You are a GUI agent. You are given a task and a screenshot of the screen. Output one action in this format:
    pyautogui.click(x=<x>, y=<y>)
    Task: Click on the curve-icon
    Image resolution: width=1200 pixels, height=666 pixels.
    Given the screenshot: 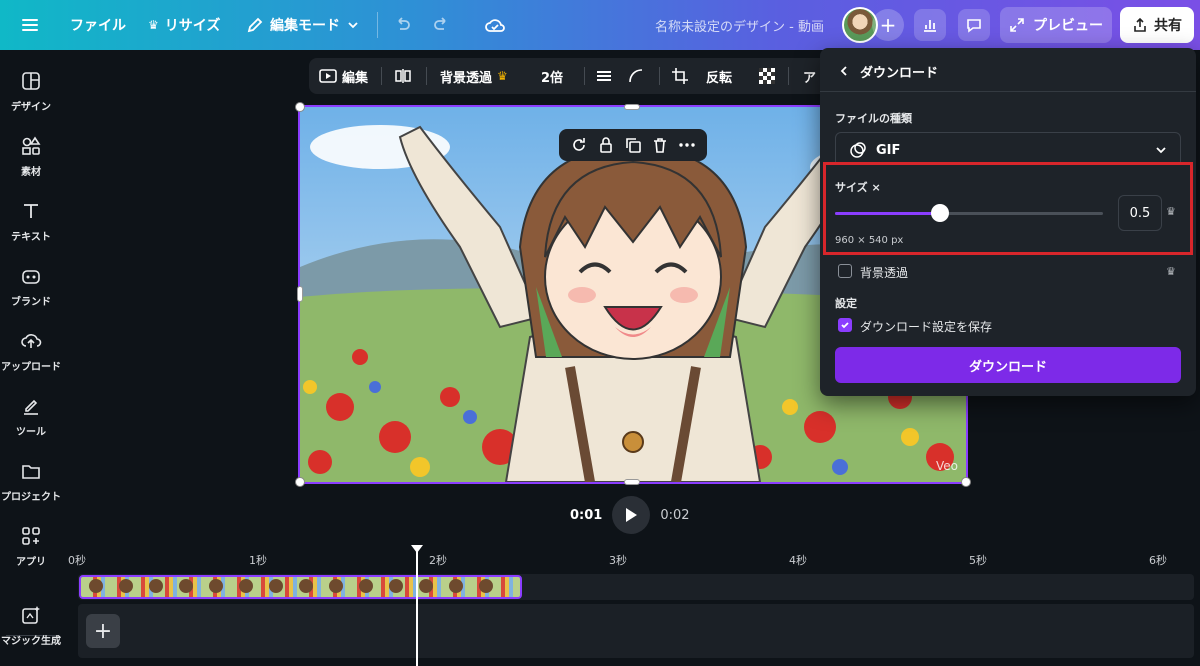 What is the action you would take?
    pyautogui.click(x=636, y=76)
    